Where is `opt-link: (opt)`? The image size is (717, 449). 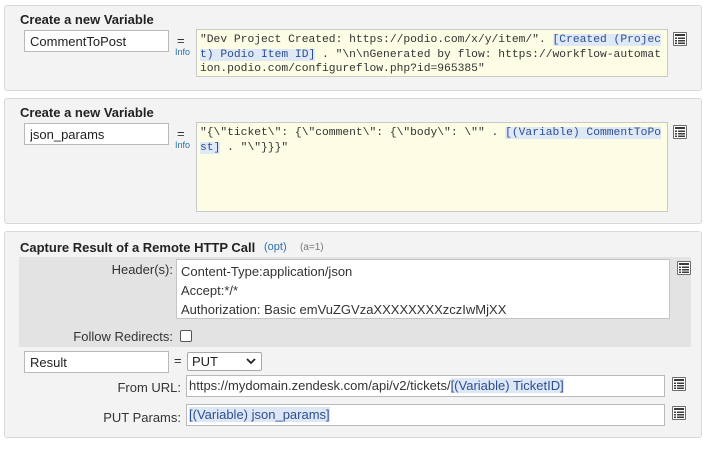
opt-link: (opt) is located at coordinates (275, 247).